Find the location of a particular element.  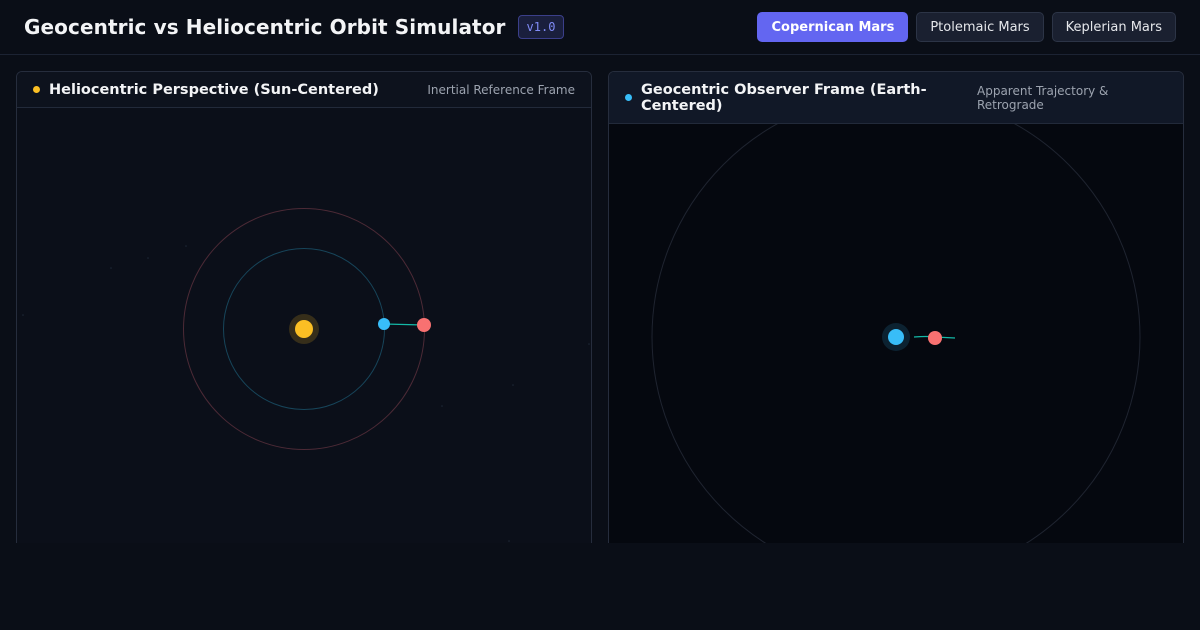

heliocentric-panel-title: Heliocentric Perspective (Sun-Centered) is located at coordinates (214, 89).